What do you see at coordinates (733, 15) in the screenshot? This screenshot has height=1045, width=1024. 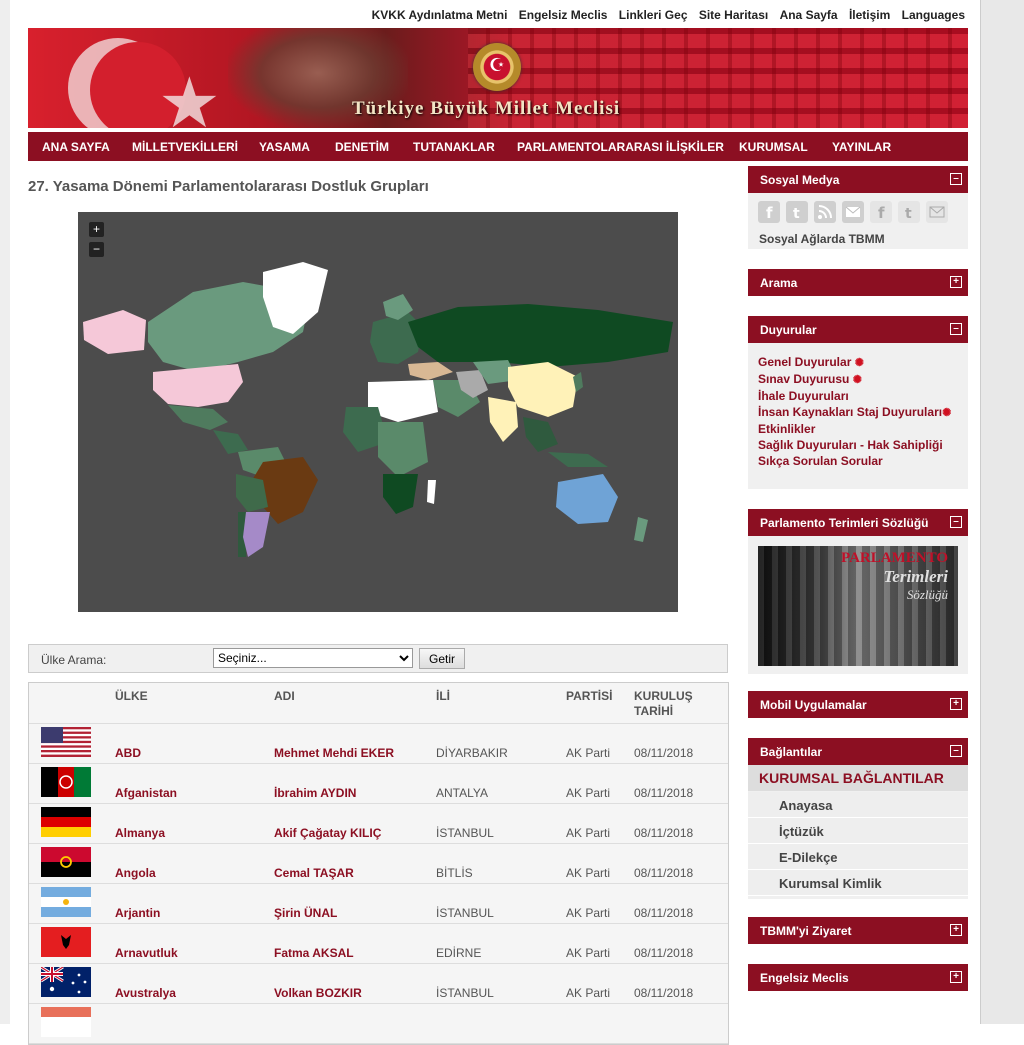 I see `top-link-sitemap: Site Haritası` at bounding box center [733, 15].